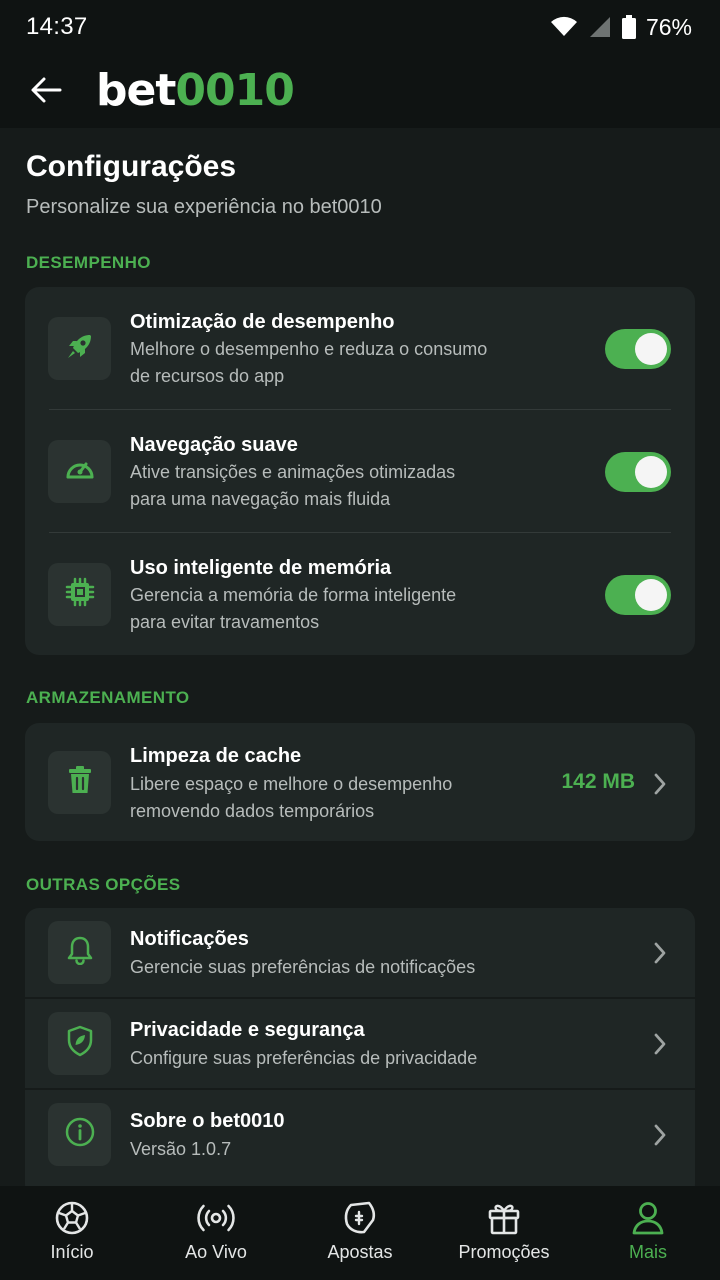 This screenshot has height=1280, width=720. What do you see at coordinates (262, 322) in the screenshot?
I see `setting-title: Otimização de desempenho` at bounding box center [262, 322].